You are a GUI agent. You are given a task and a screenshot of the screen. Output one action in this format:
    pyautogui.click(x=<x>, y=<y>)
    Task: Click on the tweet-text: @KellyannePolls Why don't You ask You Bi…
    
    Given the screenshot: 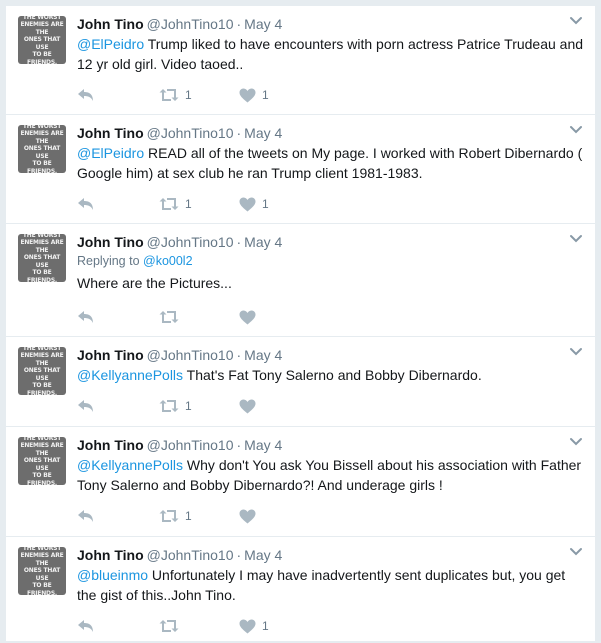 What is the action you would take?
    pyautogui.click(x=331, y=475)
    